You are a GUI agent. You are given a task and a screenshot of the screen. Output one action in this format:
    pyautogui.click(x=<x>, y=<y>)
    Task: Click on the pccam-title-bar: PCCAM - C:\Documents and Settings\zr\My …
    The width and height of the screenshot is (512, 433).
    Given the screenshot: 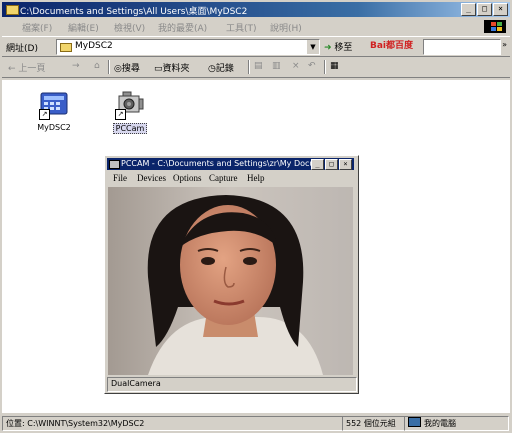 What is the action you would take?
    pyautogui.click(x=230, y=164)
    